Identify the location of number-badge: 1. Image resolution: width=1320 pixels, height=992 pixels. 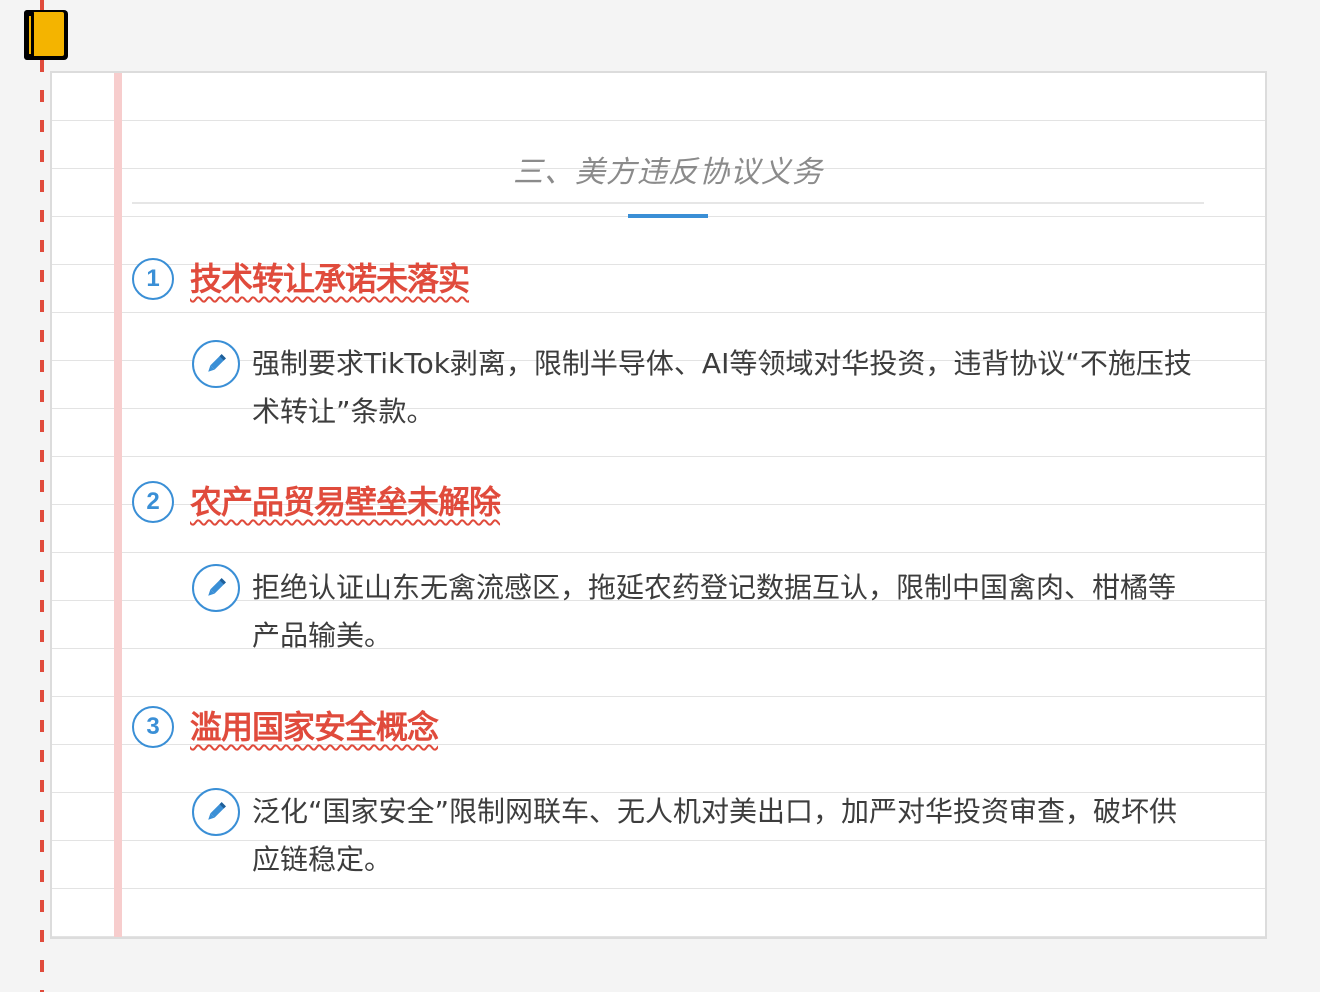
(153, 279).